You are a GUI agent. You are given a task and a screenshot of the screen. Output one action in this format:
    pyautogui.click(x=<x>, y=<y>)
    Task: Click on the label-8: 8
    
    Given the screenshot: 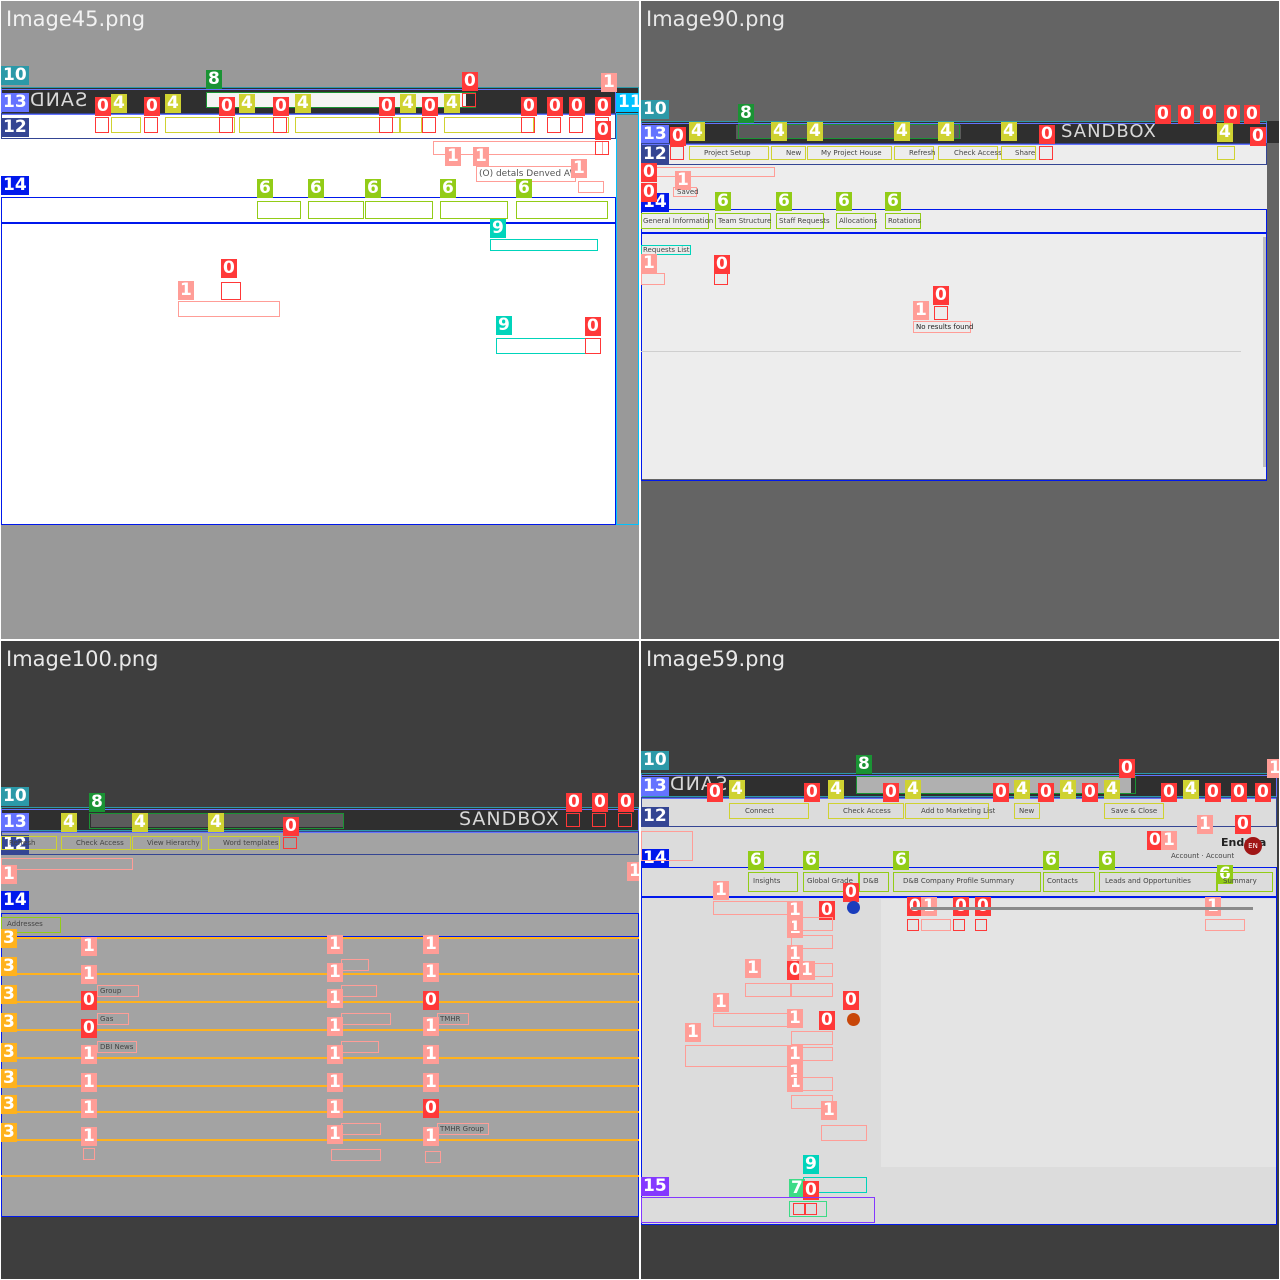 What is the action you would take?
    pyautogui.click(x=864, y=764)
    